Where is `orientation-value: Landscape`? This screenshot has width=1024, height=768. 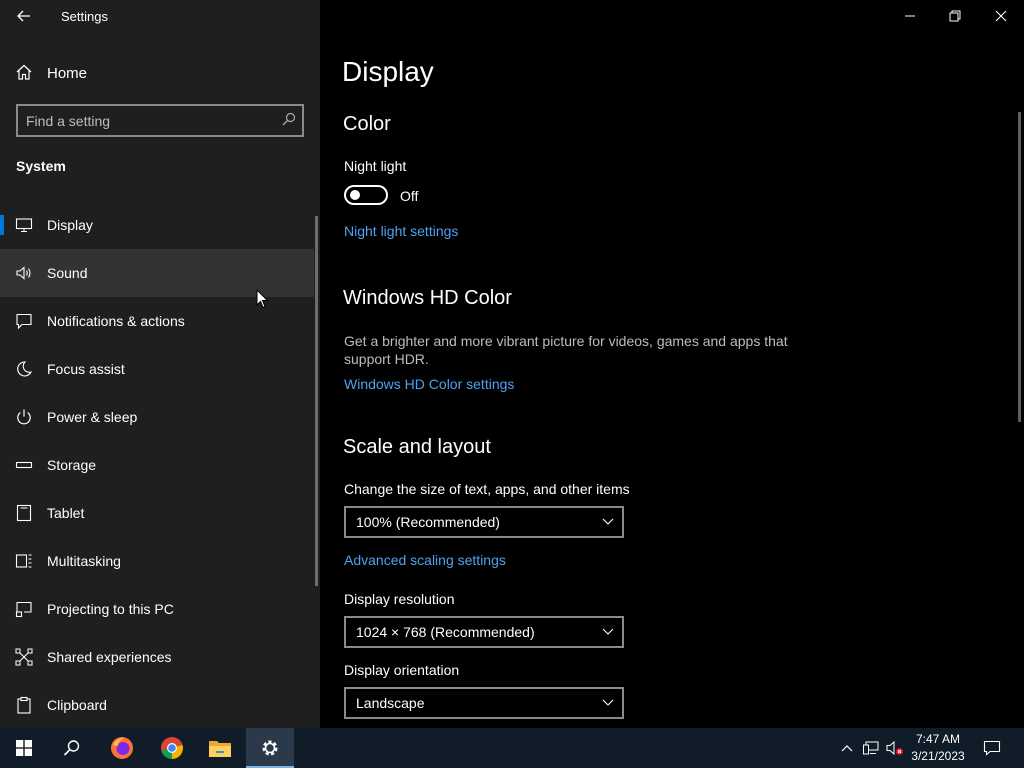 orientation-value: Landscape is located at coordinates (390, 703).